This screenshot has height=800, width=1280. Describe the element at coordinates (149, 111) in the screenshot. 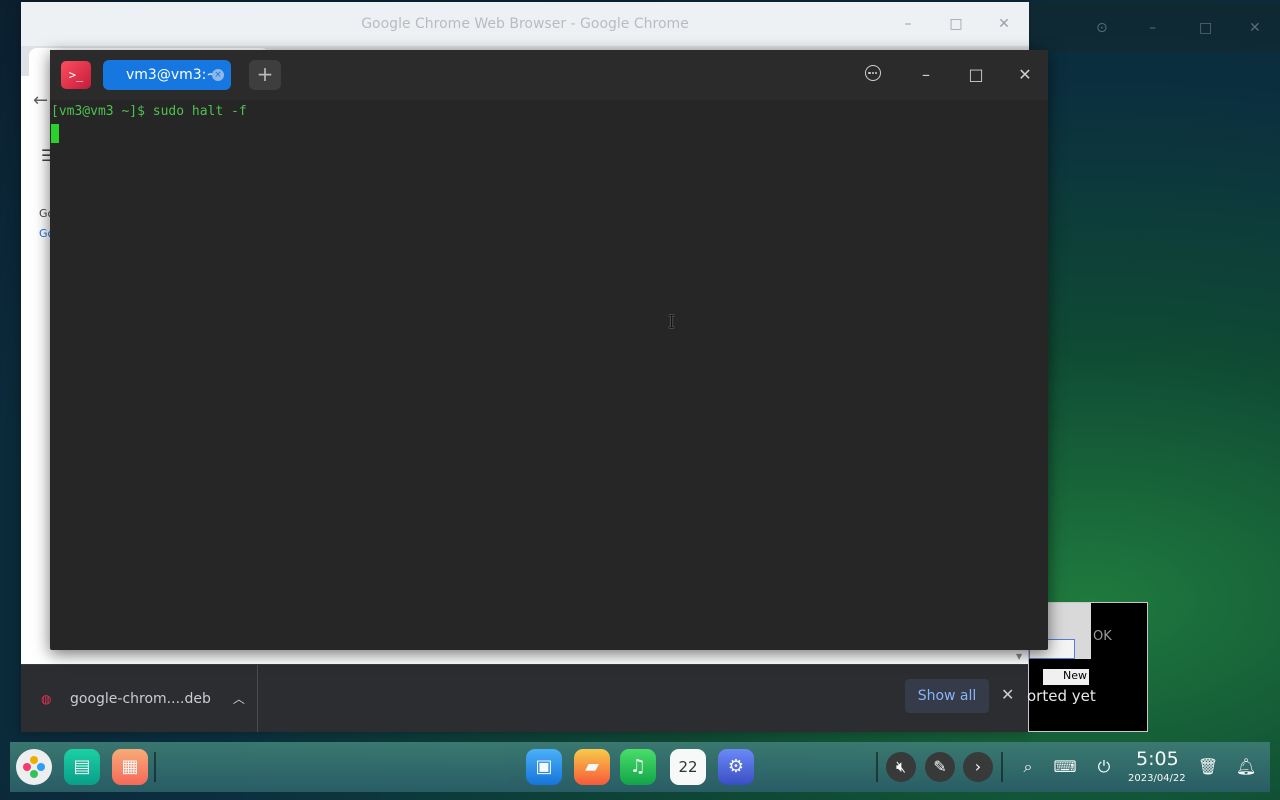

I see `prompt-line: [vm3@vm3 ~]$ sudo halt -f` at that location.